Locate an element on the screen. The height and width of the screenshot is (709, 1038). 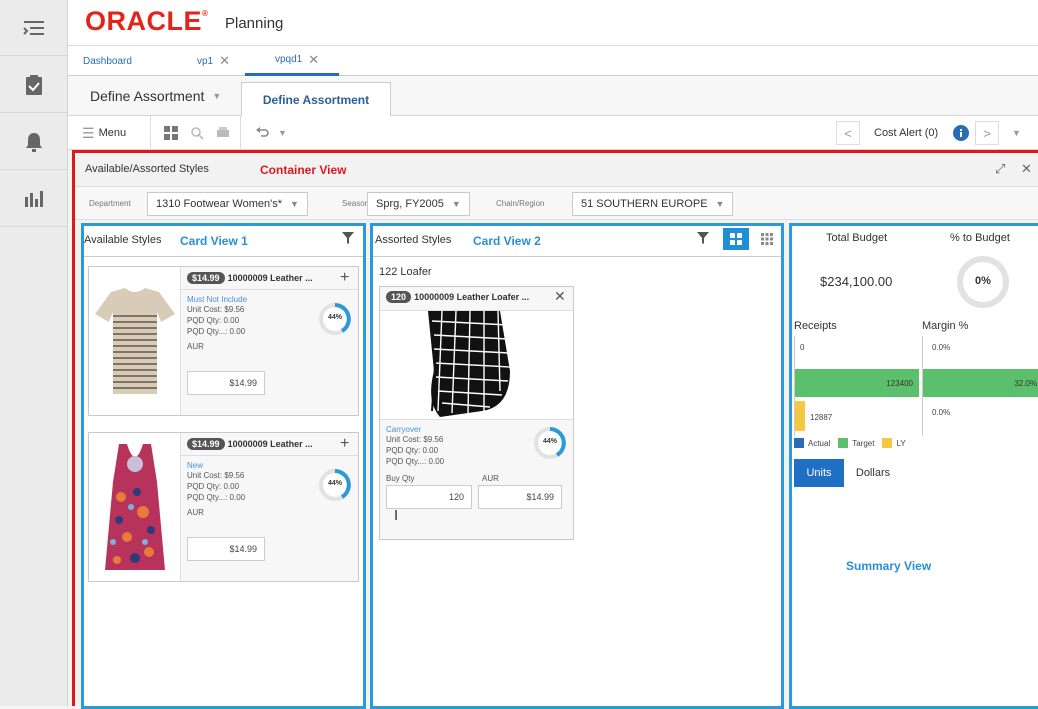
oracle-logo: ORACLE® is located at coordinates (147, 21).